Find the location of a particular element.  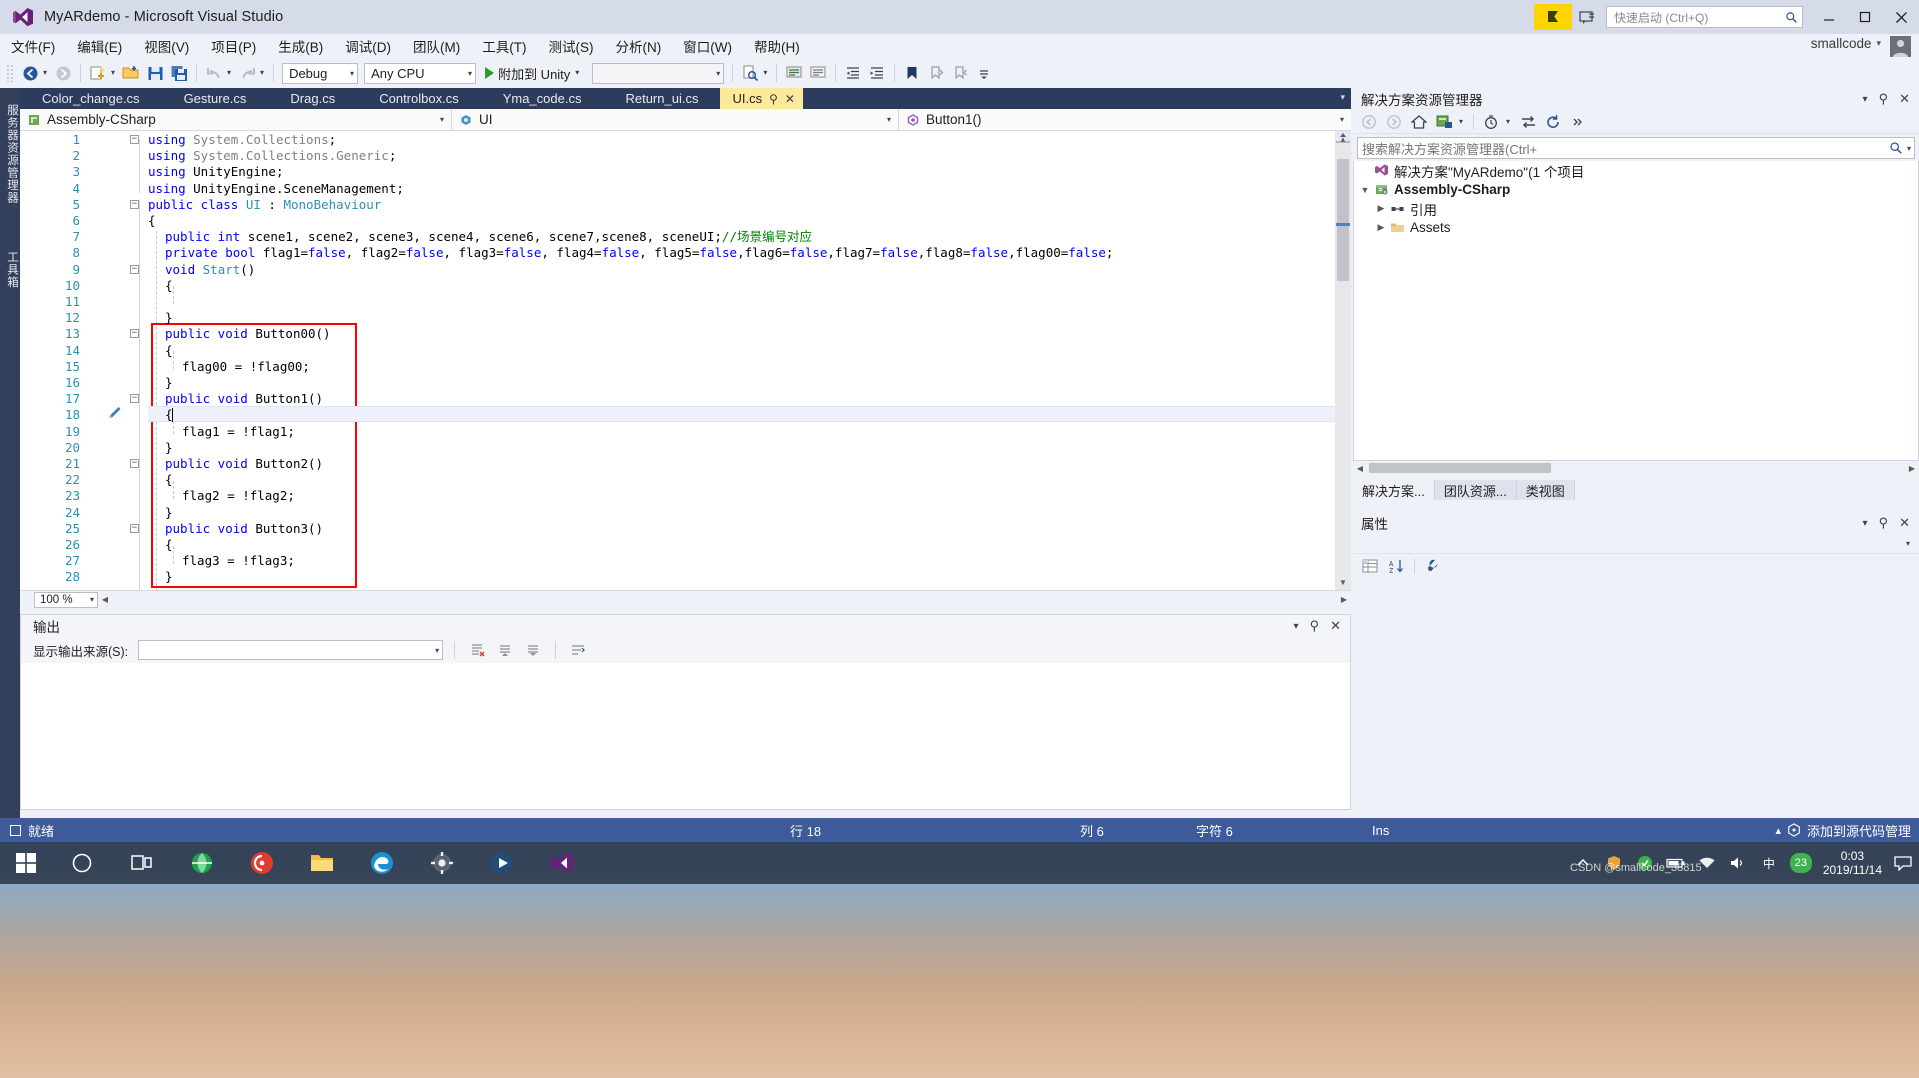

code-line: void Start() is located at coordinates (210, 270).